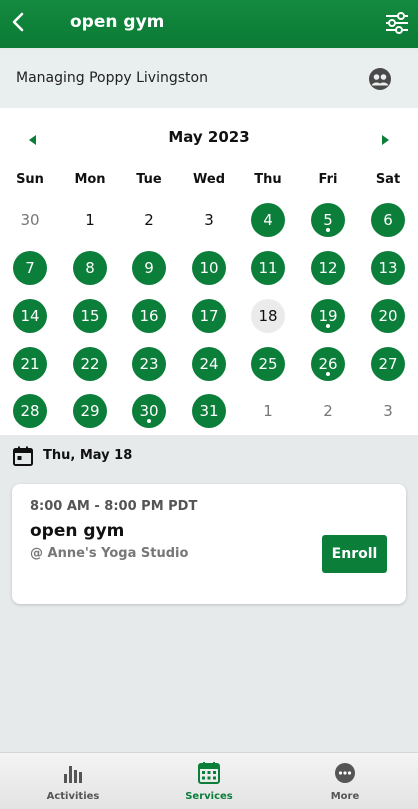  I want to click on calendar-day: 25, so click(268, 364).